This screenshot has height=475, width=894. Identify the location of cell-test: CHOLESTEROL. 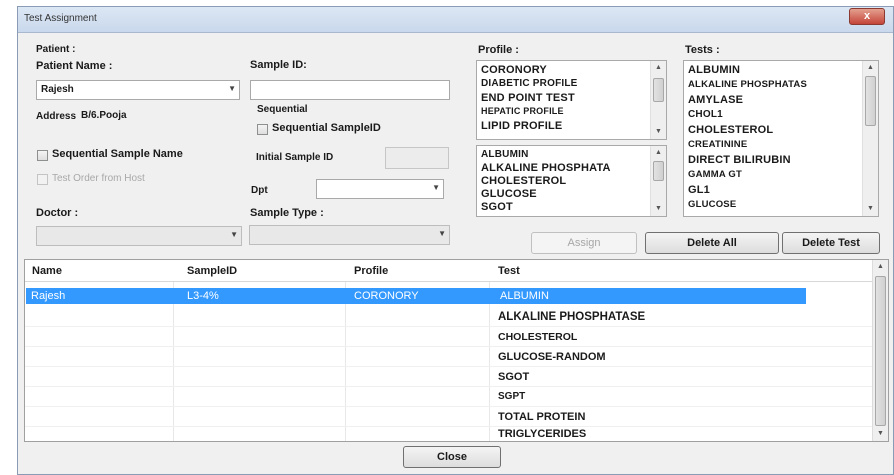
(537, 337).